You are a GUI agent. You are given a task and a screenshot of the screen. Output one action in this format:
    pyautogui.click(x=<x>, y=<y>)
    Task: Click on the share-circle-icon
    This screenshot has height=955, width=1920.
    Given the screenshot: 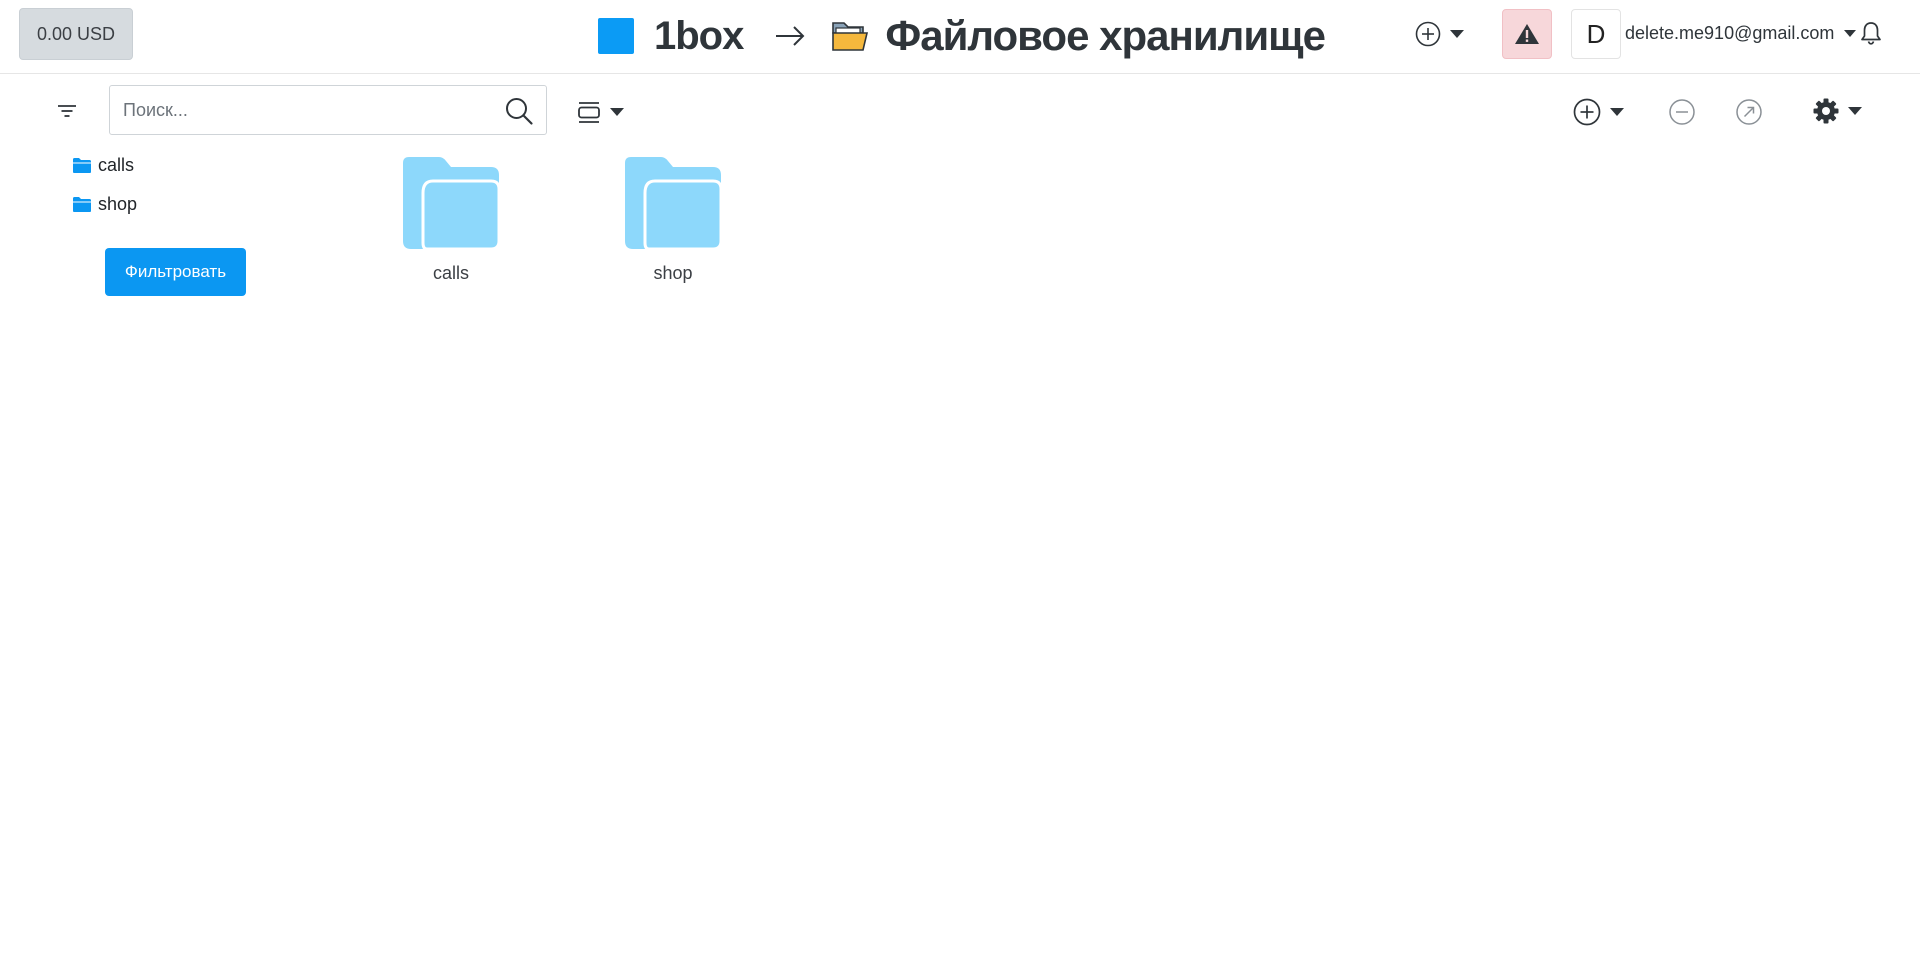 What is the action you would take?
    pyautogui.click(x=1749, y=112)
    